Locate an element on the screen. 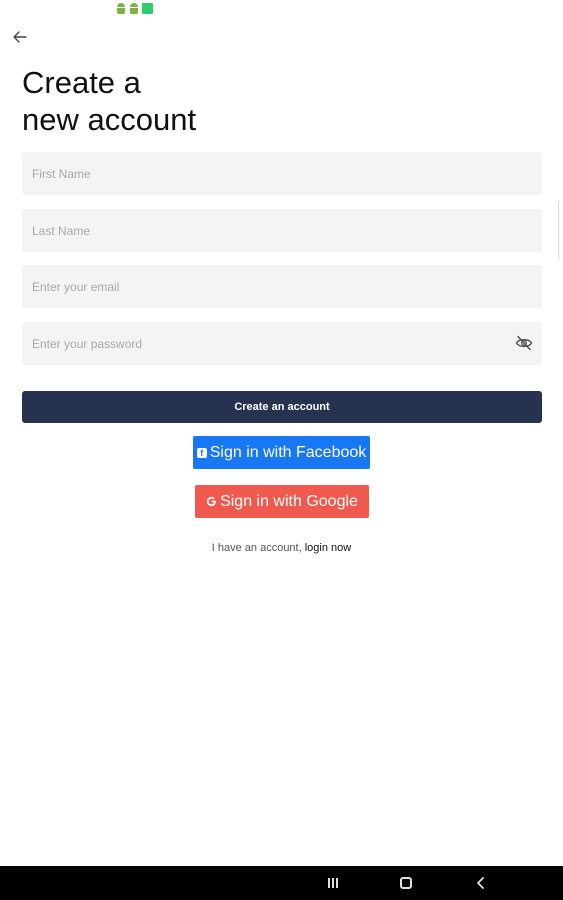  back-icon is located at coordinates (481, 883).